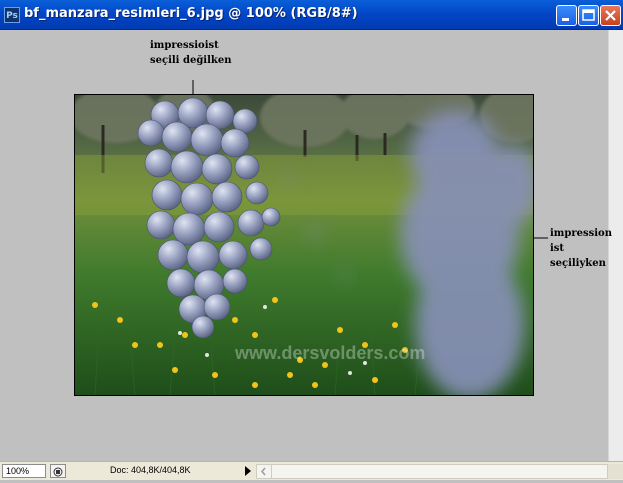 This screenshot has width=623, height=483. Describe the element at coordinates (329, 353) in the screenshot. I see `watermark-text: www.dersvolders.com` at that location.